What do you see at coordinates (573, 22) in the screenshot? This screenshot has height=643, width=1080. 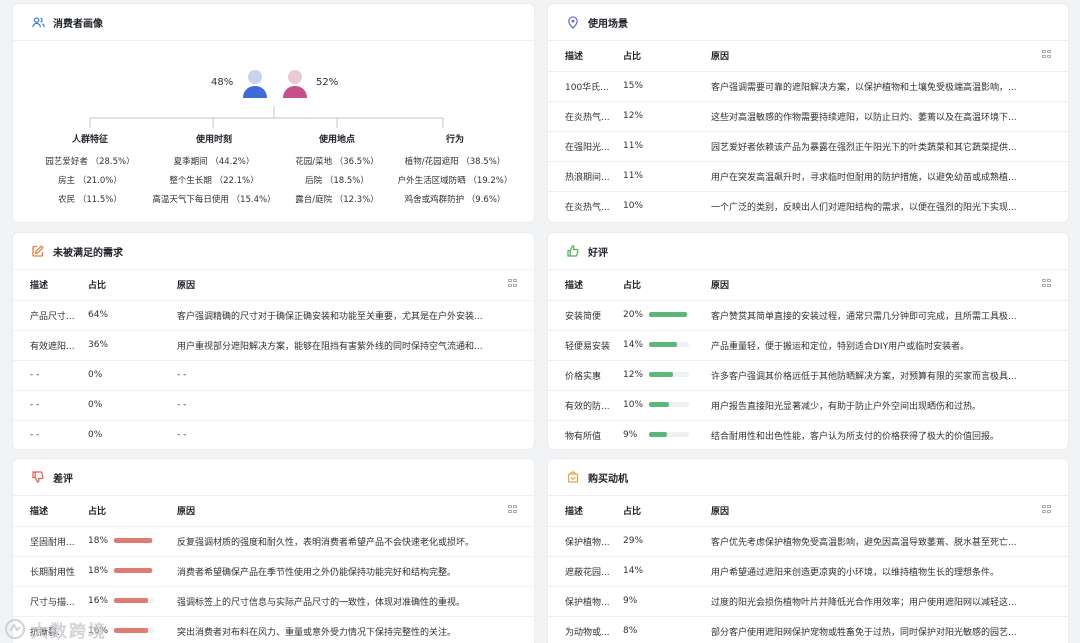 I see `location-pin-icon` at bounding box center [573, 22].